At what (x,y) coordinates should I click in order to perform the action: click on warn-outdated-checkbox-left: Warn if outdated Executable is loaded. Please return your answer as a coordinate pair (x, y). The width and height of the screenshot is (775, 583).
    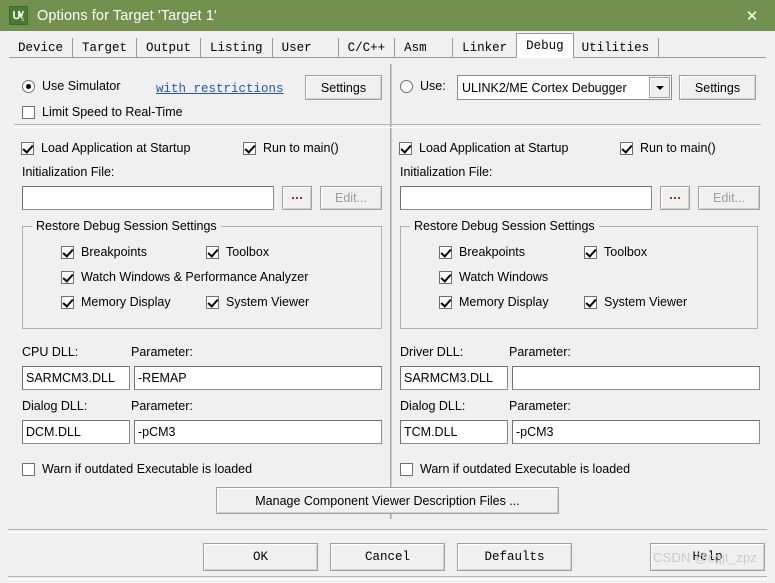
    Looking at the image, I should click on (137, 469).